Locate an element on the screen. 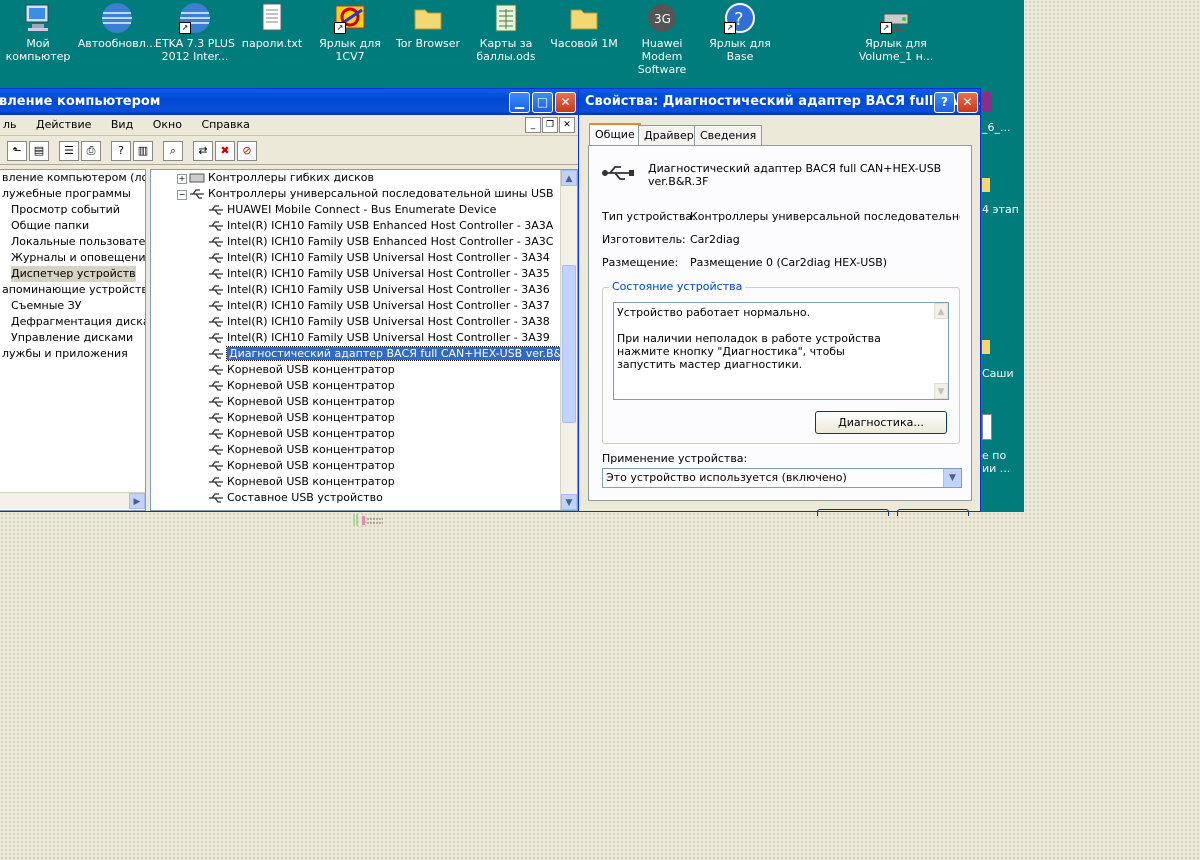  expand-toggle: + is located at coordinates (182, 179).